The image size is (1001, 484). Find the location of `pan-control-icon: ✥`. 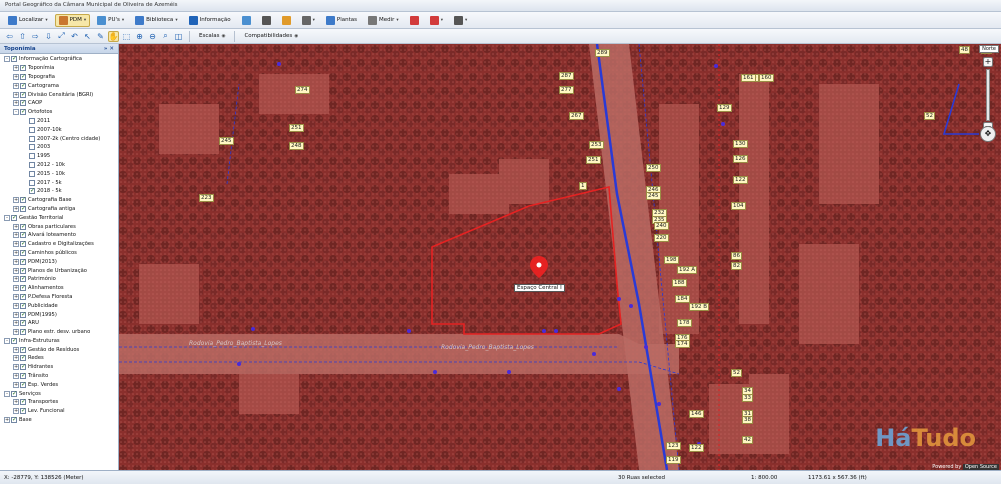

pan-control-icon: ✥ is located at coordinates (988, 134).